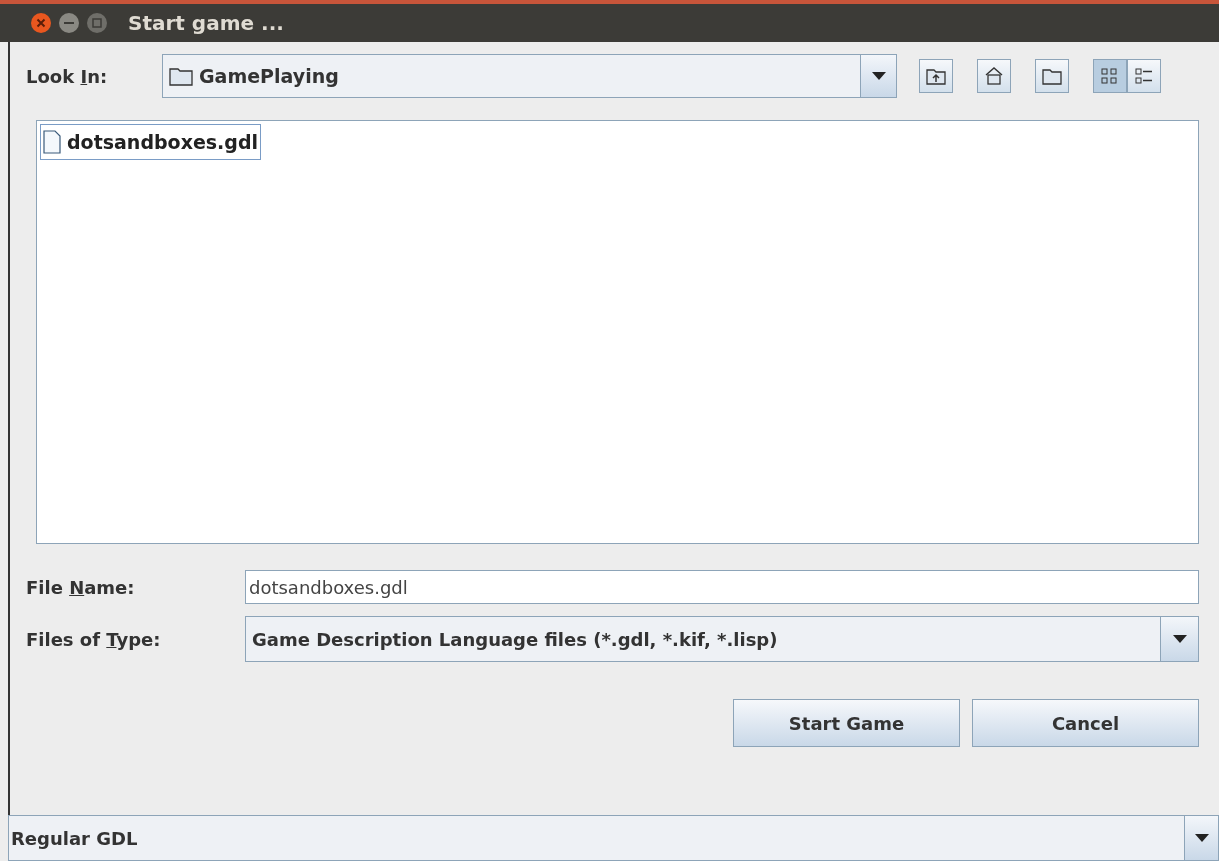 This screenshot has height=861, width=1219. I want to click on file-type-label: Files of Type:, so click(93, 639).